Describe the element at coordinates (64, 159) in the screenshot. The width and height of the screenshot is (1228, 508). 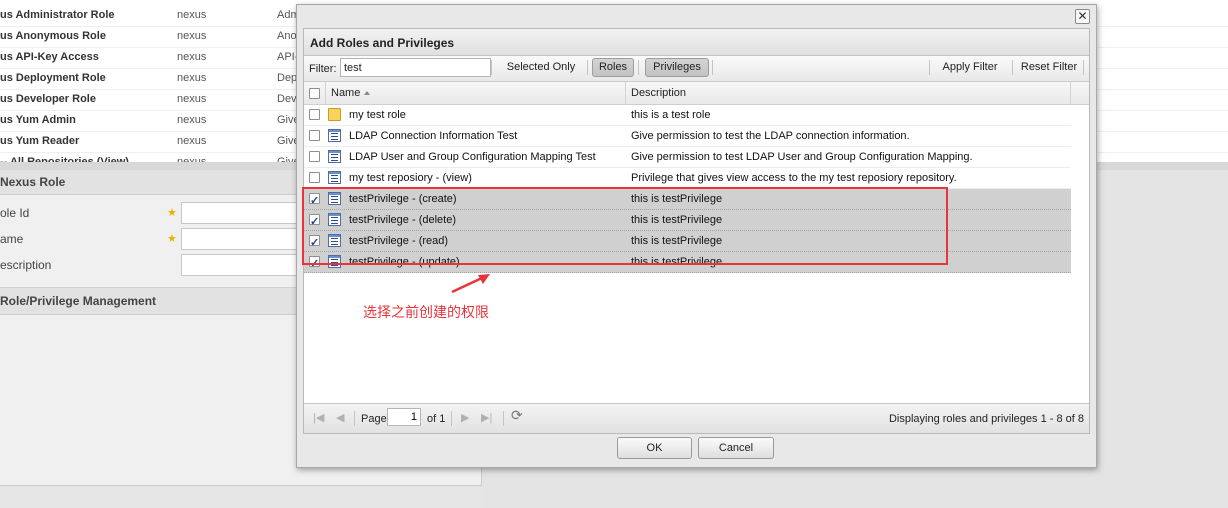
I see `role-name: -- All Repositories (View)` at that location.